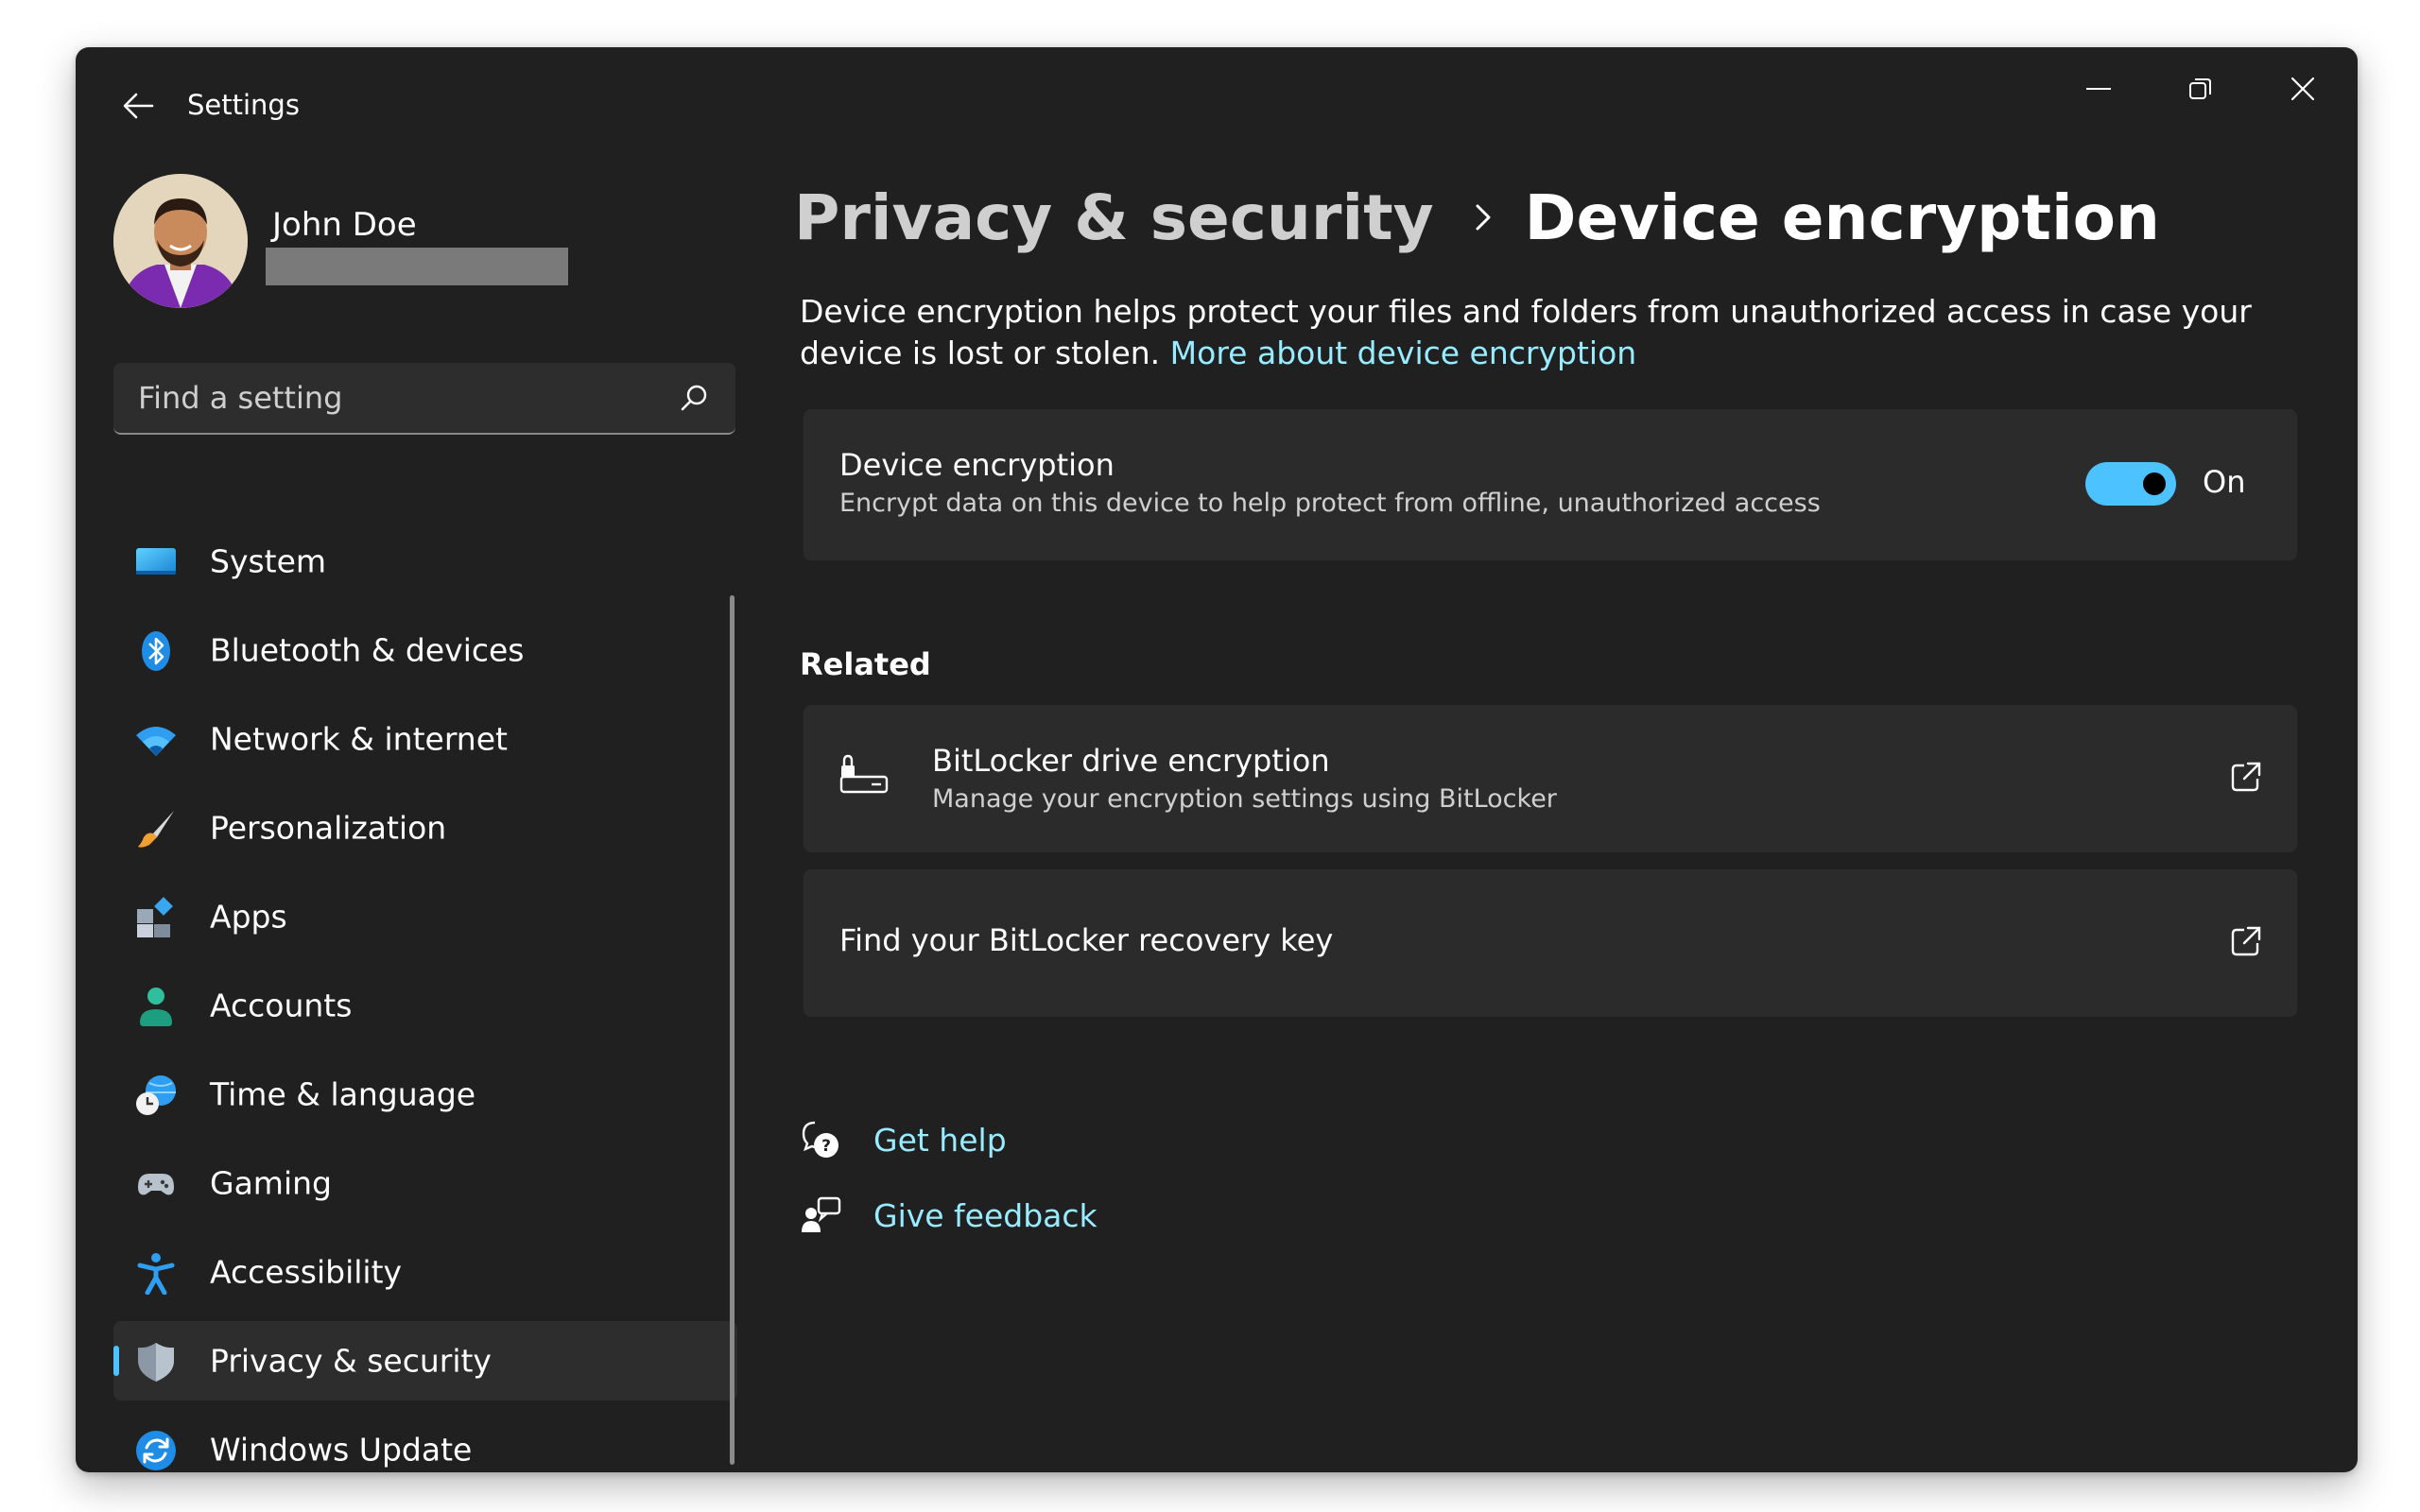 Image resolution: width=2420 pixels, height=1512 pixels. I want to click on user-email-redacted, so click(417, 266).